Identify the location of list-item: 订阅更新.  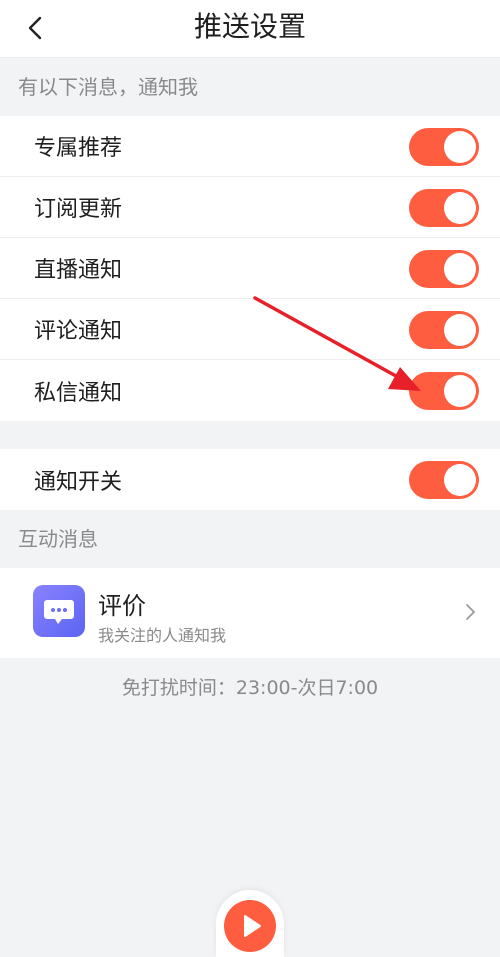
(250, 207).